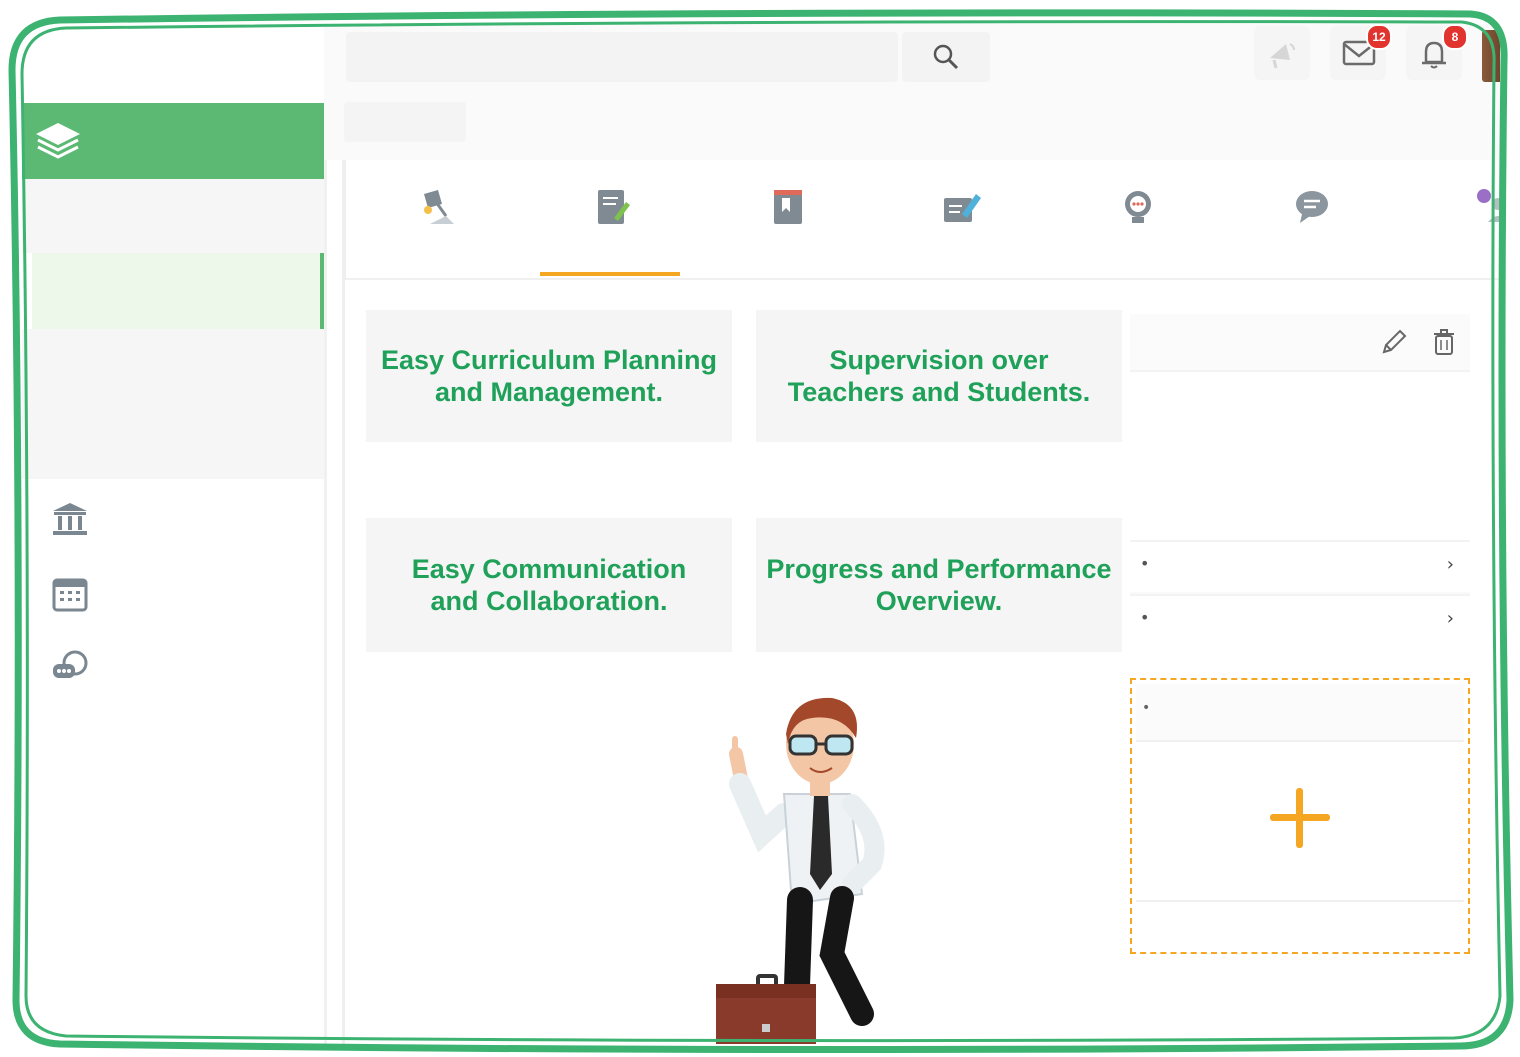 This screenshot has height=1057, width=1520. Describe the element at coordinates (1394, 342) in the screenshot. I see `pencil-icon` at that location.